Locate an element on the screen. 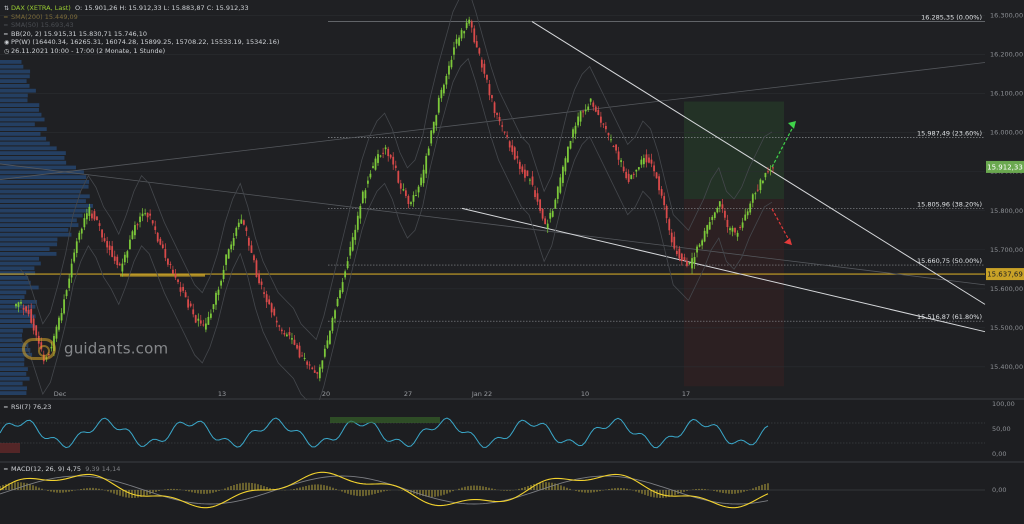 The width and height of the screenshot is (1024, 524). rsi-tick-label: 100,00 is located at coordinates (1003, 404).